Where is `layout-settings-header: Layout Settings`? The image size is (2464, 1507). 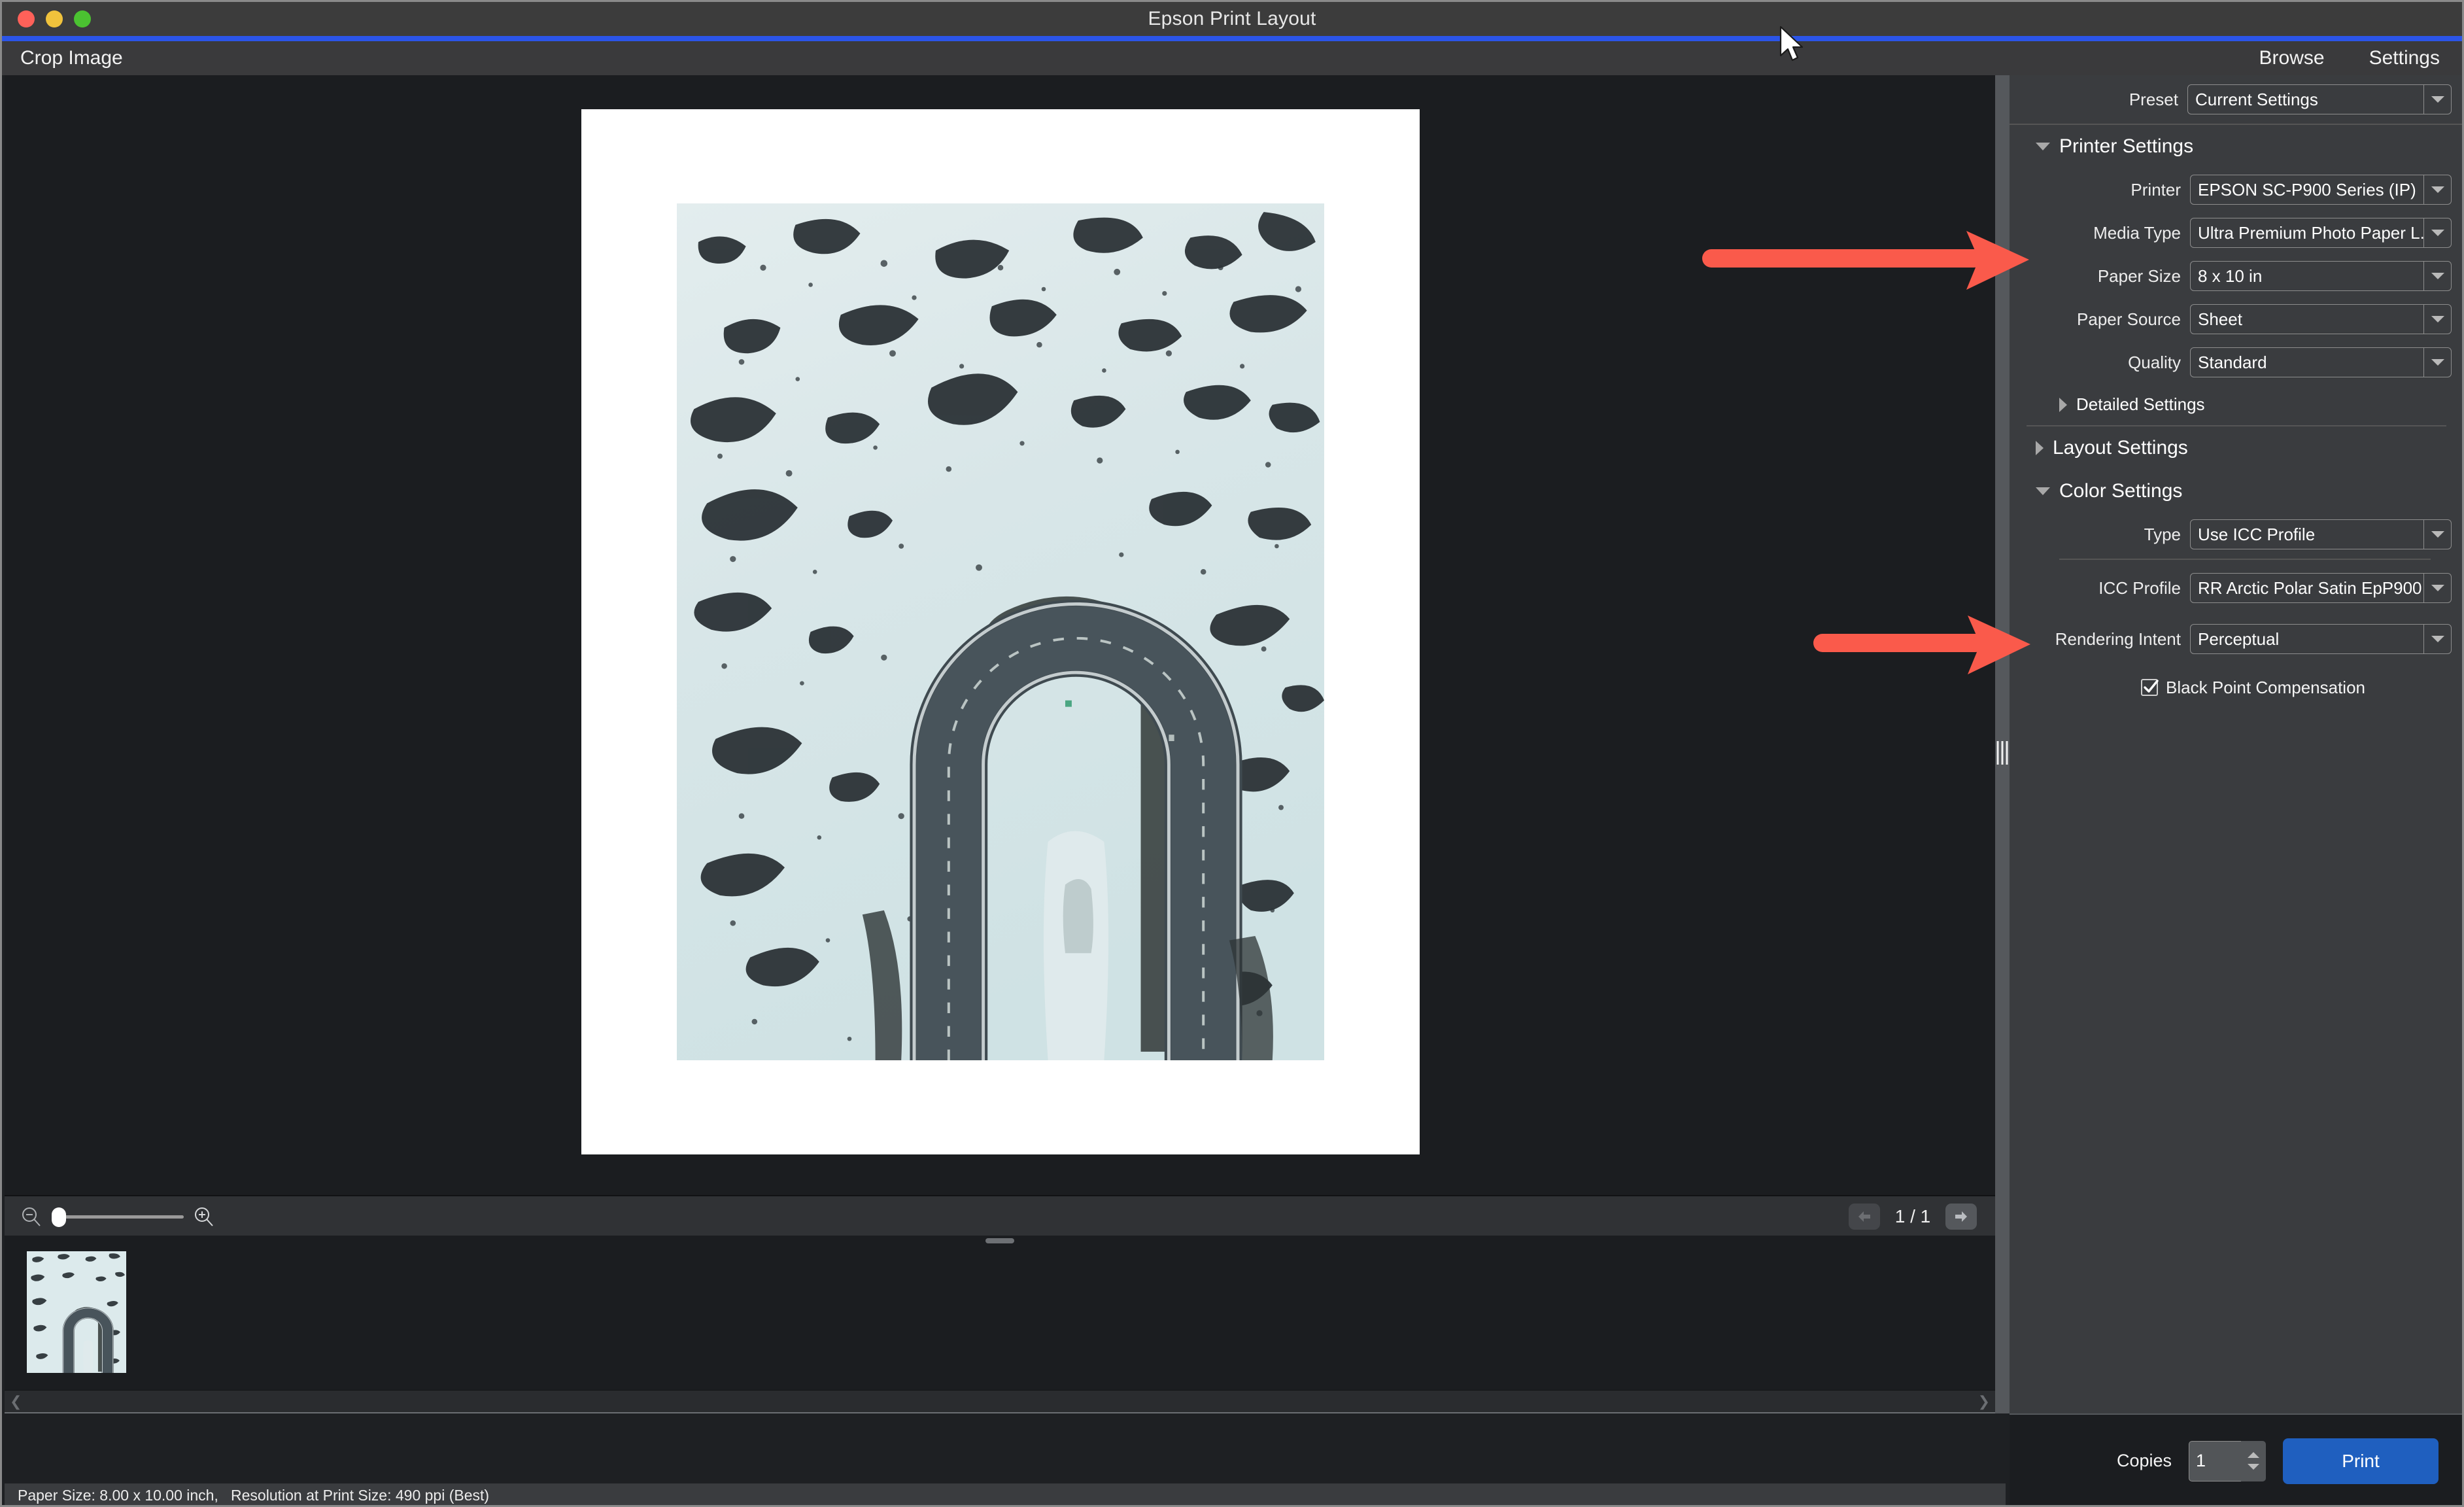 layout-settings-header: Layout Settings is located at coordinates (2236, 448).